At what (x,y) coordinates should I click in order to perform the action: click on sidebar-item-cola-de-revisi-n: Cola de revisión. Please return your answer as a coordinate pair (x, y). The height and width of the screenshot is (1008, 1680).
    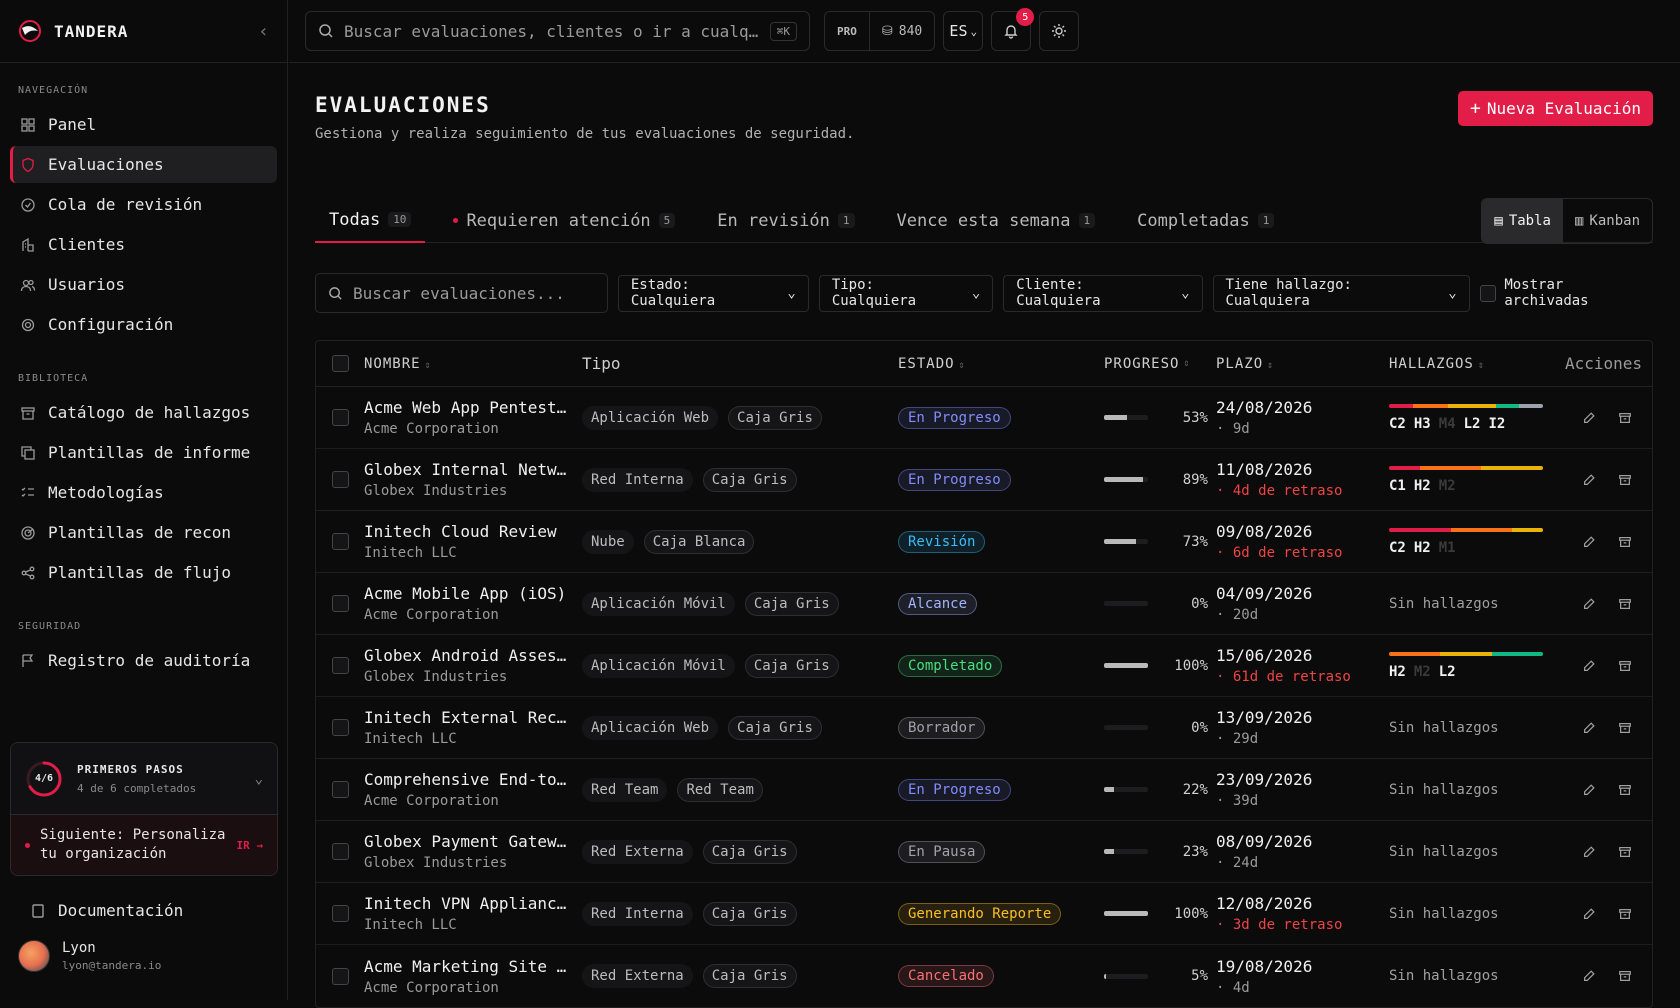
    Looking at the image, I should click on (143, 204).